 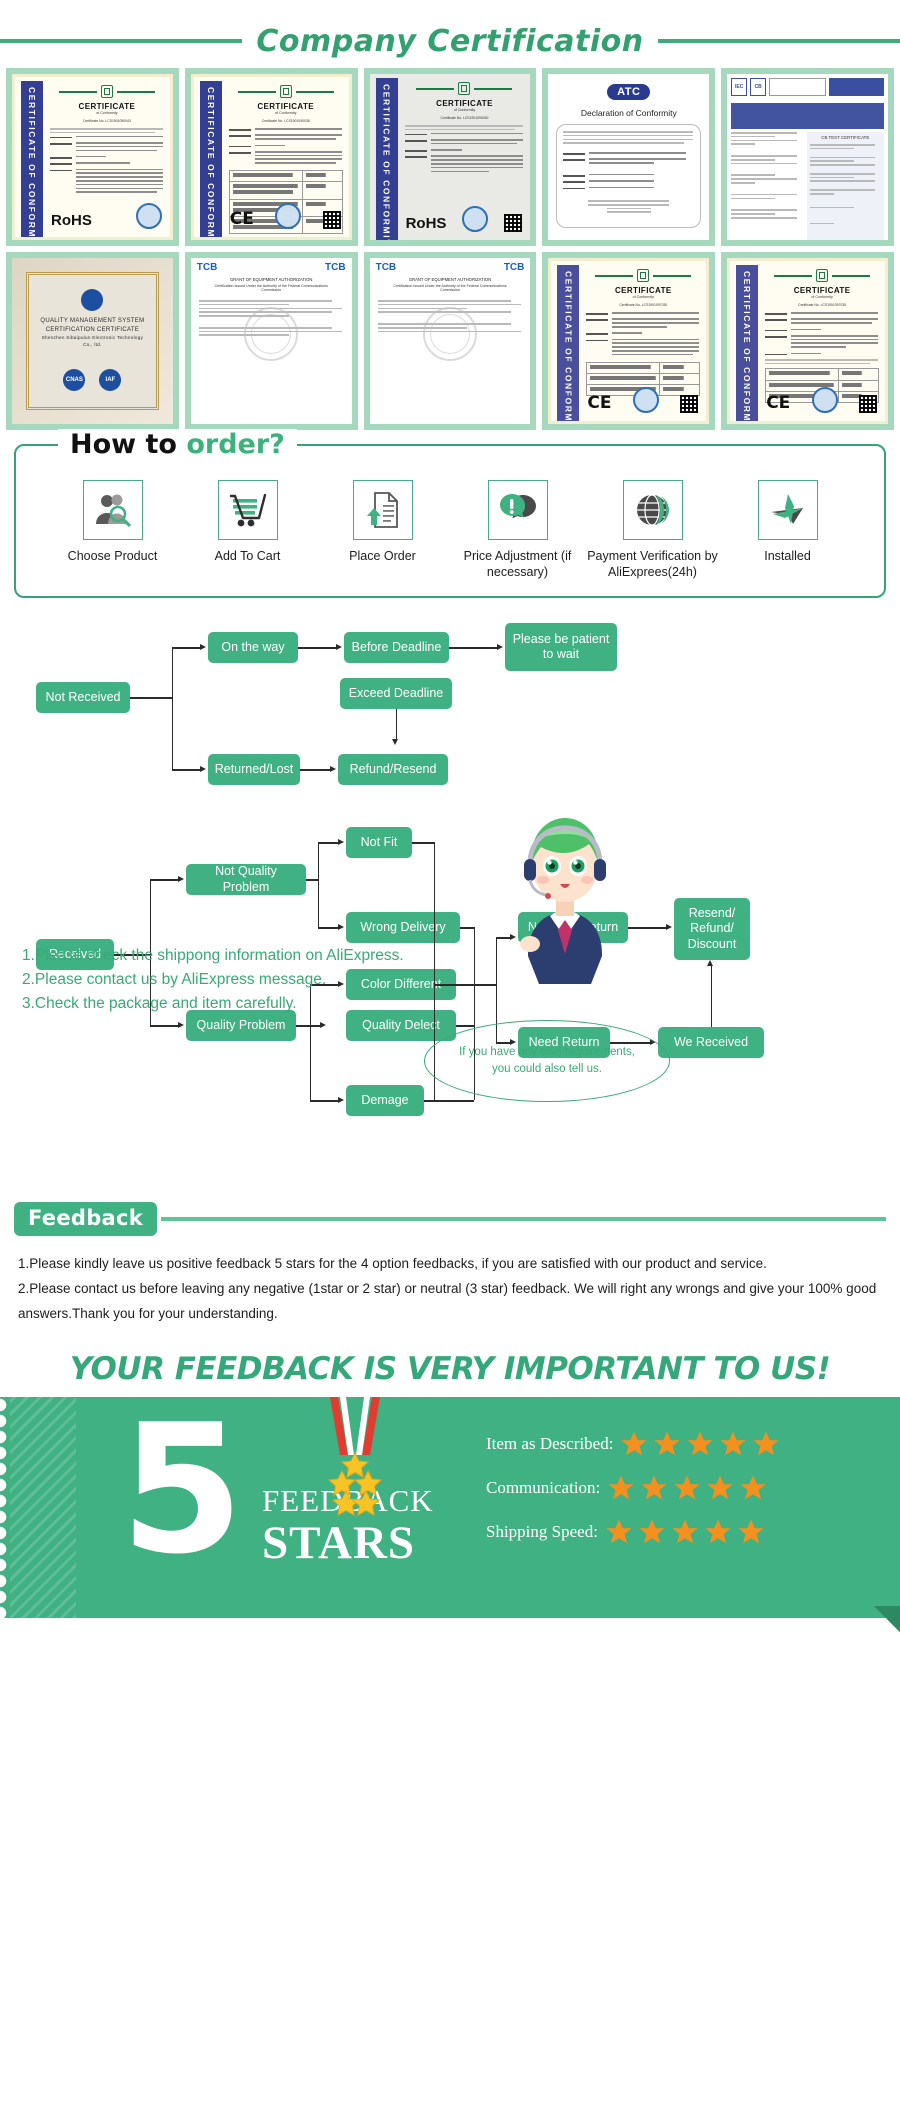 What do you see at coordinates (106, 121) in the screenshot?
I see `certificate-reference: Certificate No. LCS1901090043` at bounding box center [106, 121].